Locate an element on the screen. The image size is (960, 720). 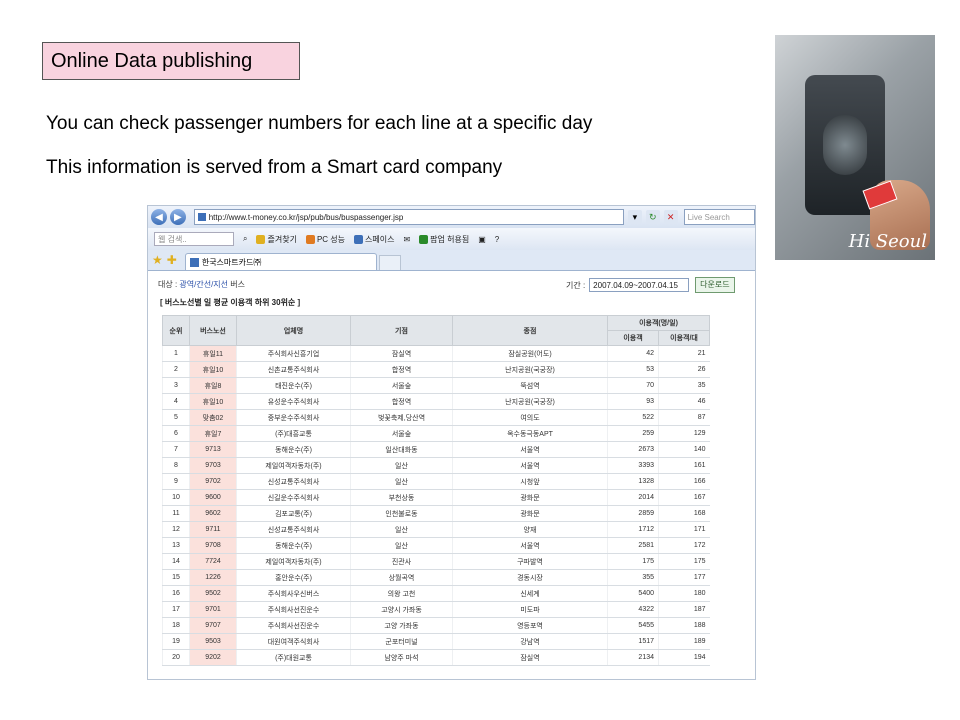
row-terminus: 여의도 is located at coordinates (530, 417).